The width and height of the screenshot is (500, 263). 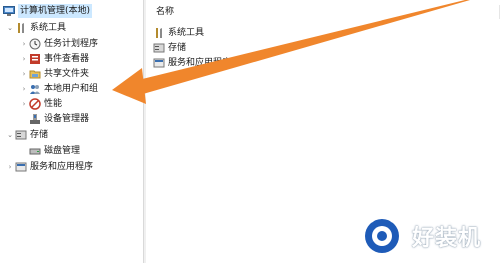 I want to click on event-viewer-icon, so click(x=35, y=59).